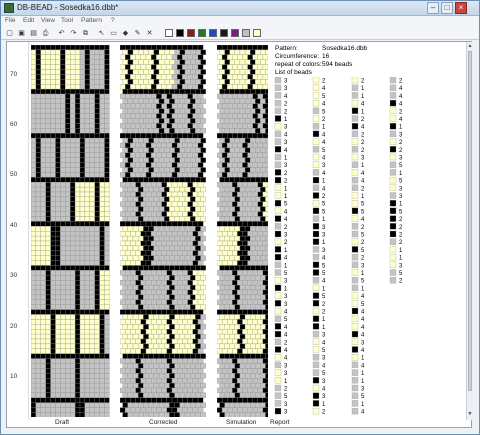 Image resolution: width=480 pixels, height=435 pixels. What do you see at coordinates (14, 74) in the screenshot?
I see `ruler-label-70: 70` at bounding box center [14, 74].